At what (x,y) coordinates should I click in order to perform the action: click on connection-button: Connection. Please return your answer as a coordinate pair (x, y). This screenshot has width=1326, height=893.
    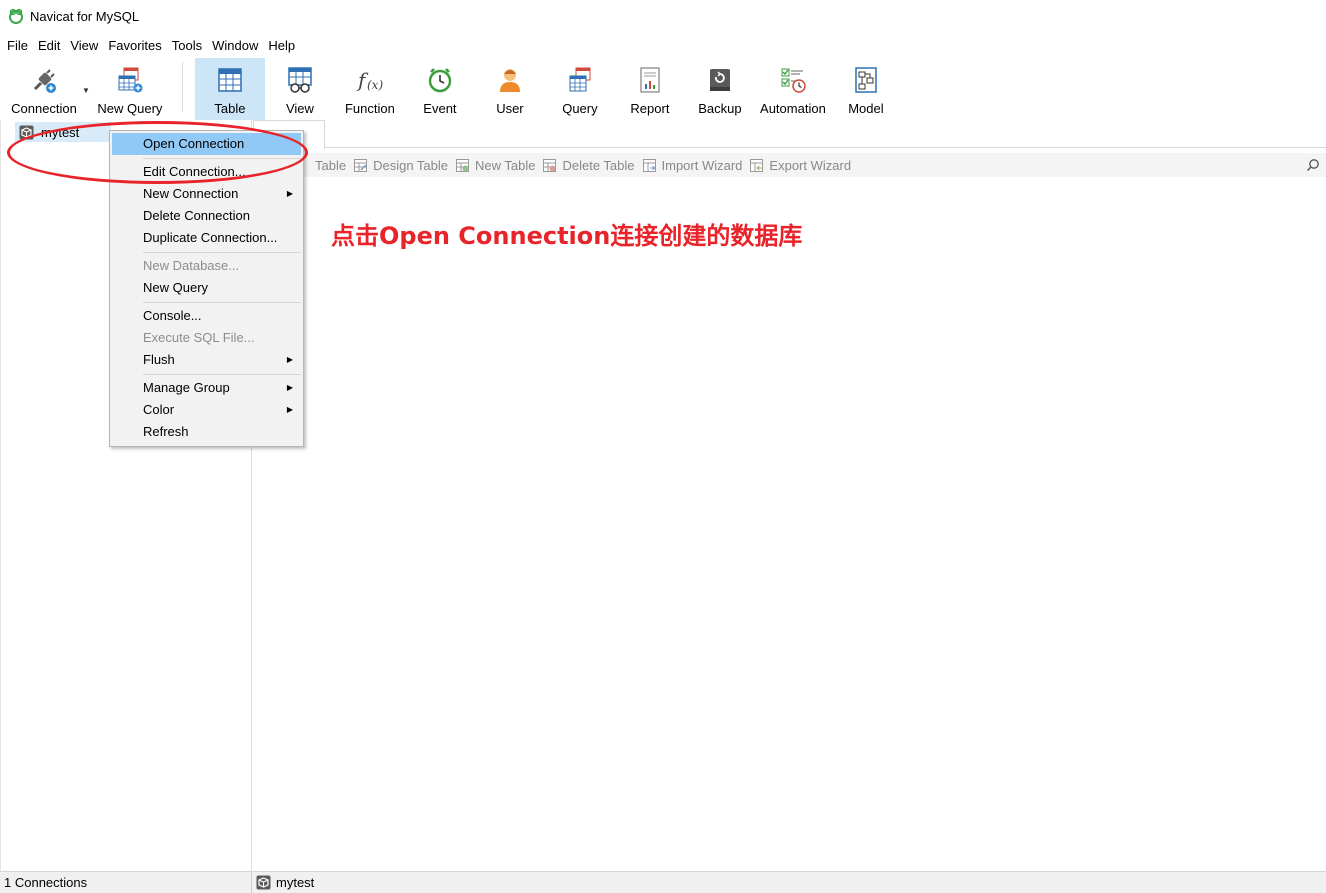
    Looking at the image, I should click on (44, 89).